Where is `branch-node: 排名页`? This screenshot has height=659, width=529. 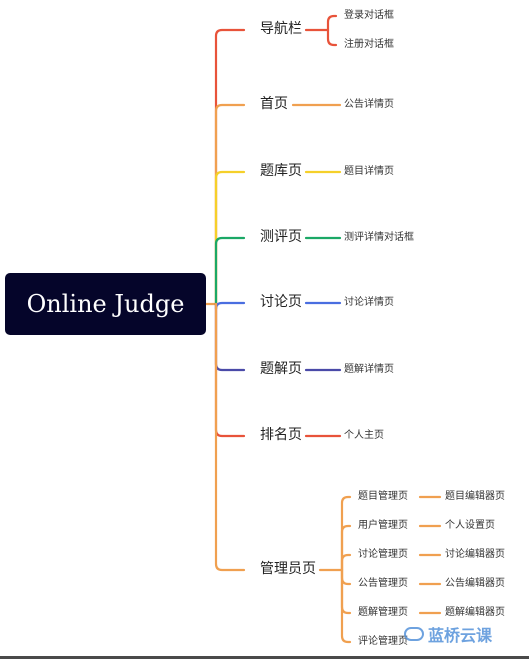
branch-node: 排名页 is located at coordinates (281, 435).